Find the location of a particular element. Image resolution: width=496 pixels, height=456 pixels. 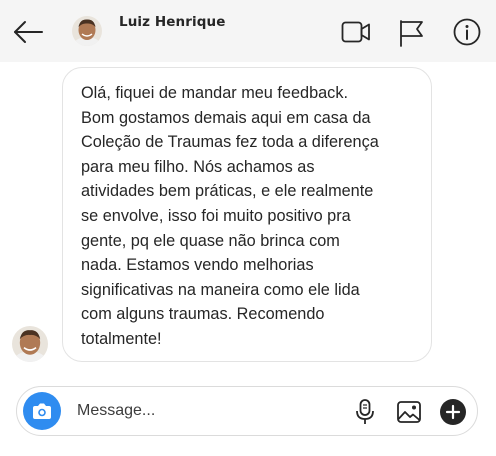

image-icon is located at coordinates (409, 412).